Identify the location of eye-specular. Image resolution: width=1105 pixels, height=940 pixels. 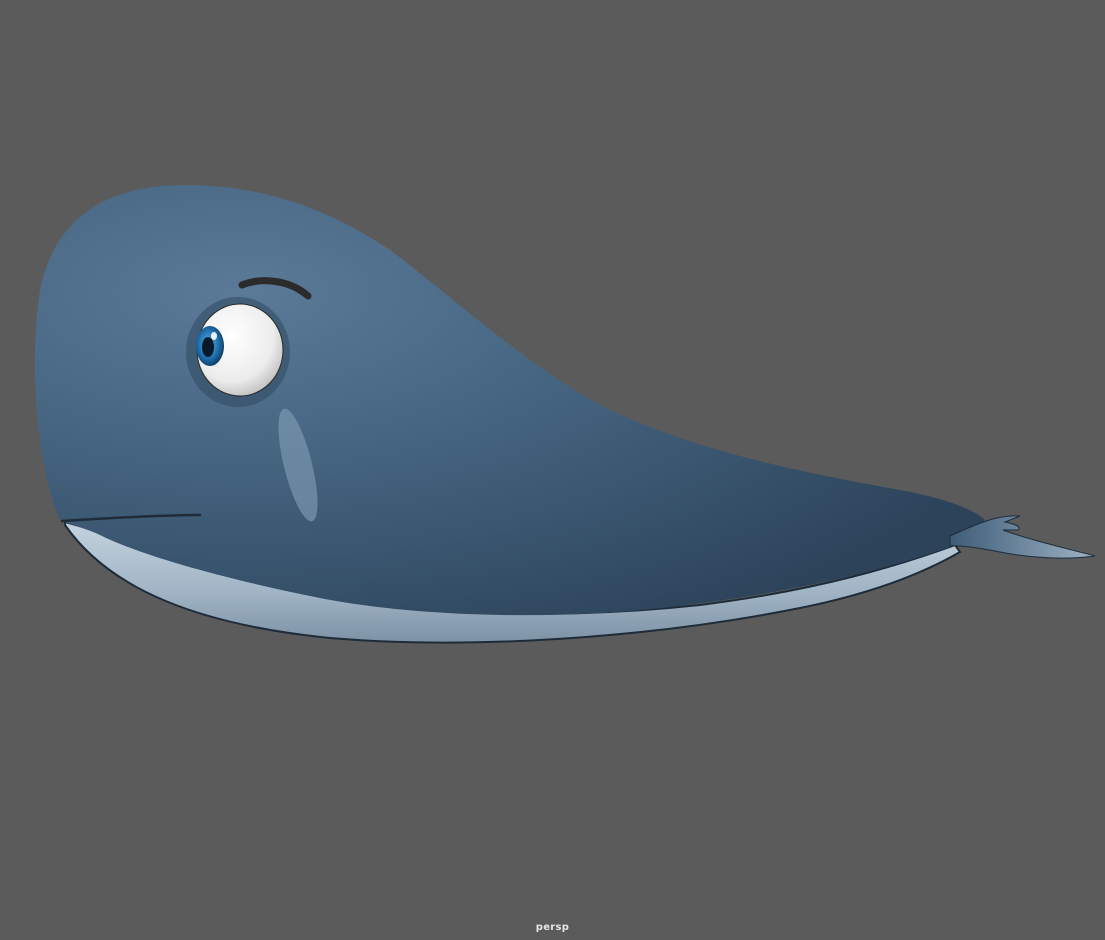
(214, 336).